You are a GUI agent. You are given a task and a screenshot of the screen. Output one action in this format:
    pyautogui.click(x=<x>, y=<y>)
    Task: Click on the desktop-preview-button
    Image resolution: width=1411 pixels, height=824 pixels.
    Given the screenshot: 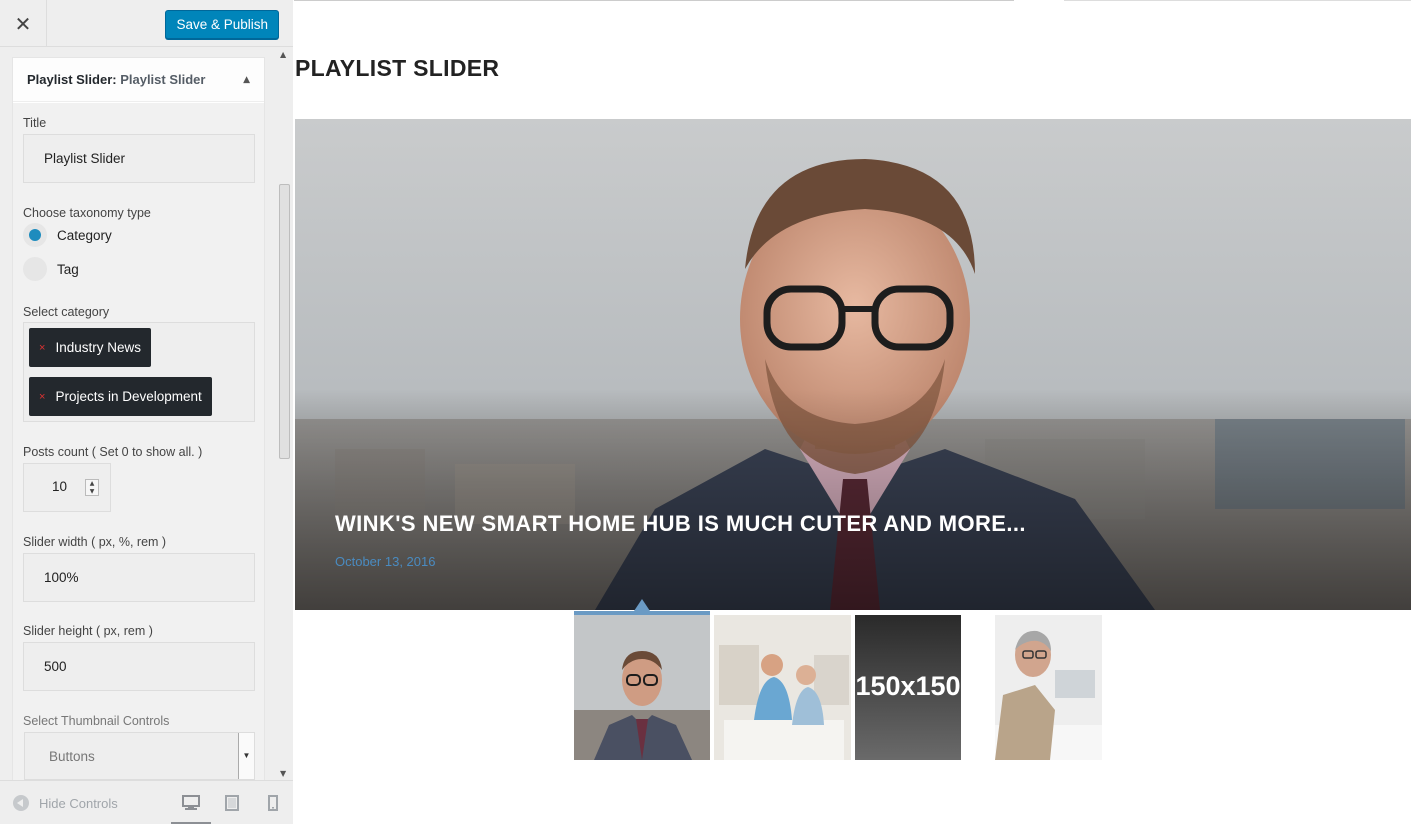 What is the action you would take?
    pyautogui.click(x=191, y=808)
    